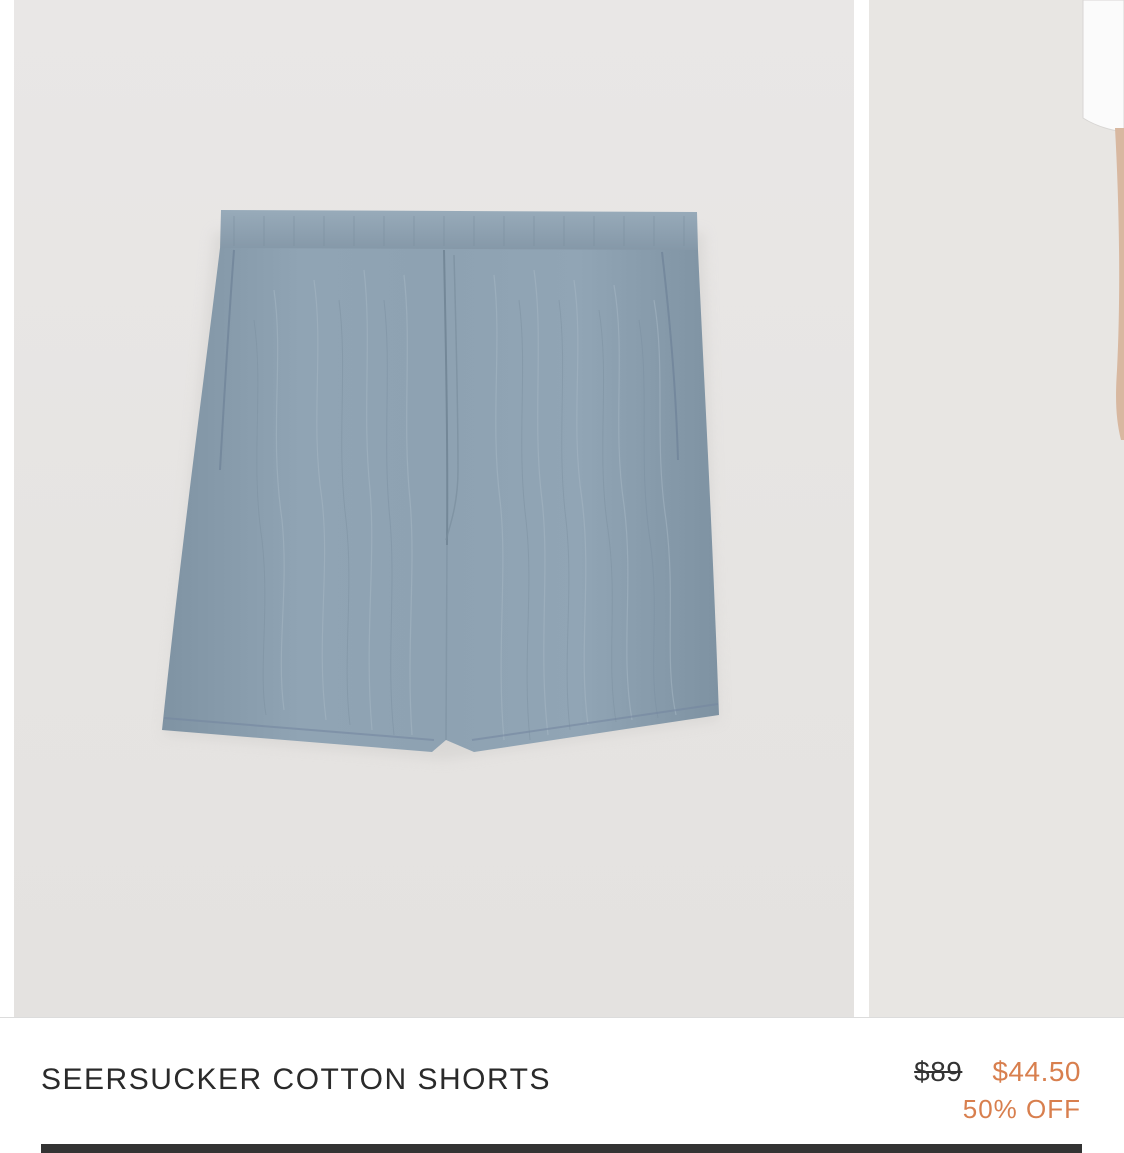 The height and width of the screenshot is (1153, 1124). What do you see at coordinates (296, 1080) in the screenshot?
I see `product-title: SEERSUCKER COTTON SHORTS` at bounding box center [296, 1080].